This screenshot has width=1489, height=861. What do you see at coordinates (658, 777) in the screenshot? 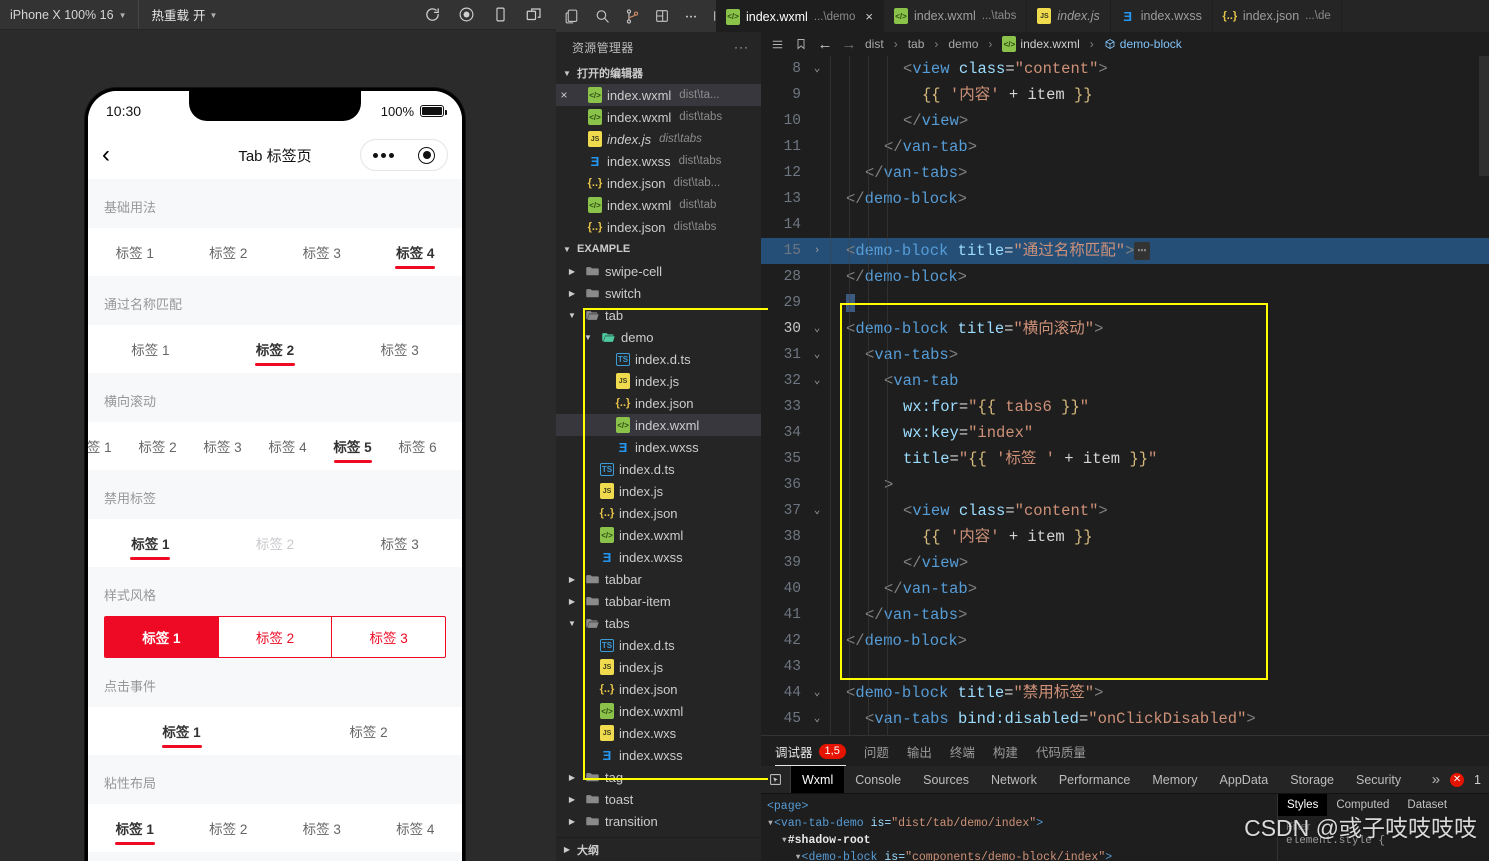
I see `folder-row: ▶ tag` at bounding box center [658, 777].